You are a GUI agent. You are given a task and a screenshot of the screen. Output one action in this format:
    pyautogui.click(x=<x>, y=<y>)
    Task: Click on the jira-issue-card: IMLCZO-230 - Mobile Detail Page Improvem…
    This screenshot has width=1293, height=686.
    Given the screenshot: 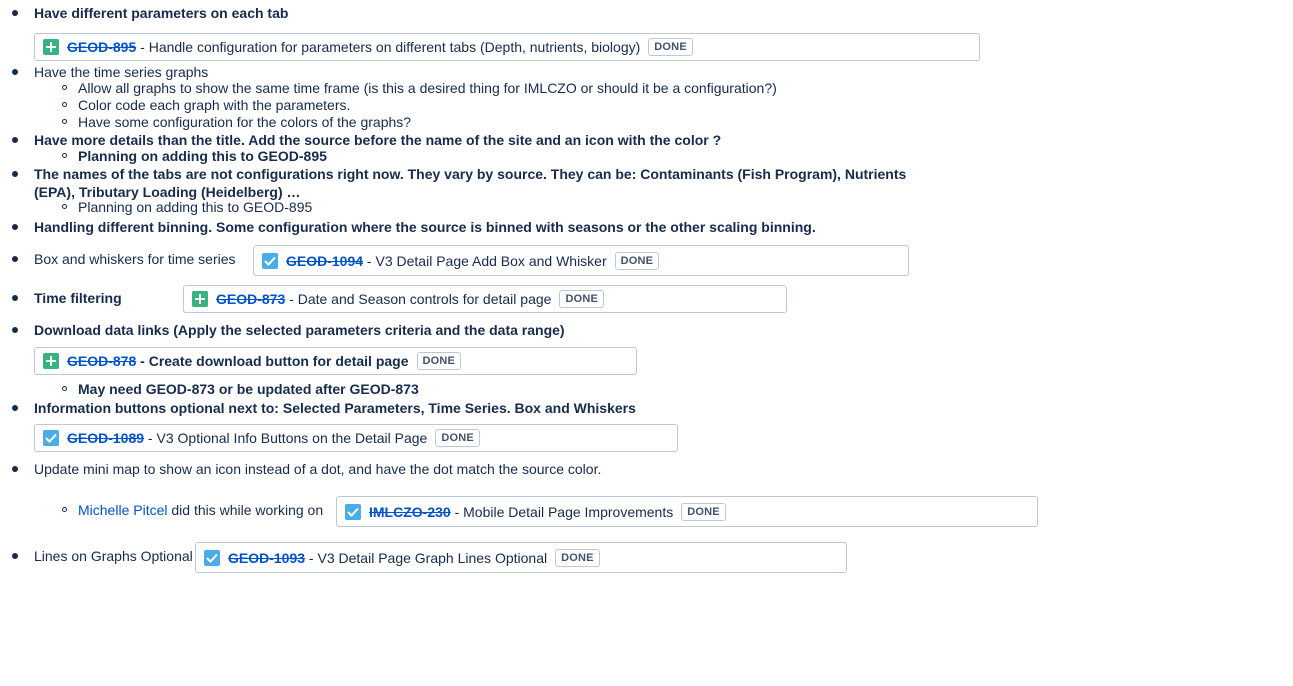 What is the action you would take?
    pyautogui.click(x=687, y=511)
    